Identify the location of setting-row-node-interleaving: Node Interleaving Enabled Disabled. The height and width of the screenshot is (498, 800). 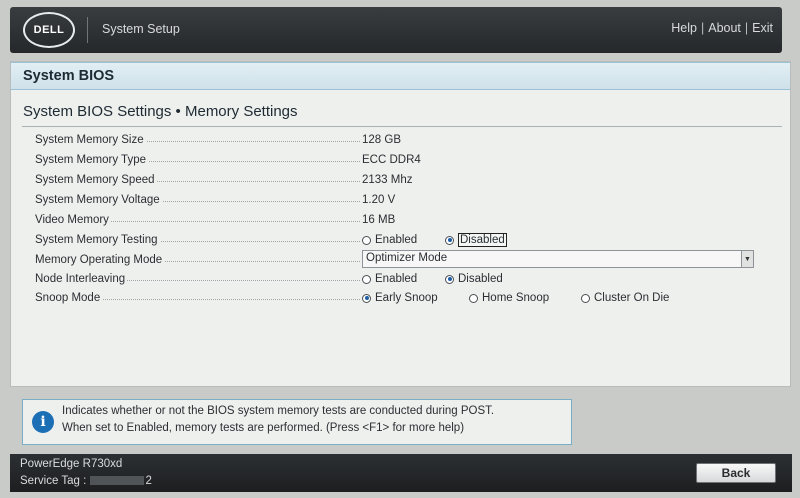
(410, 279).